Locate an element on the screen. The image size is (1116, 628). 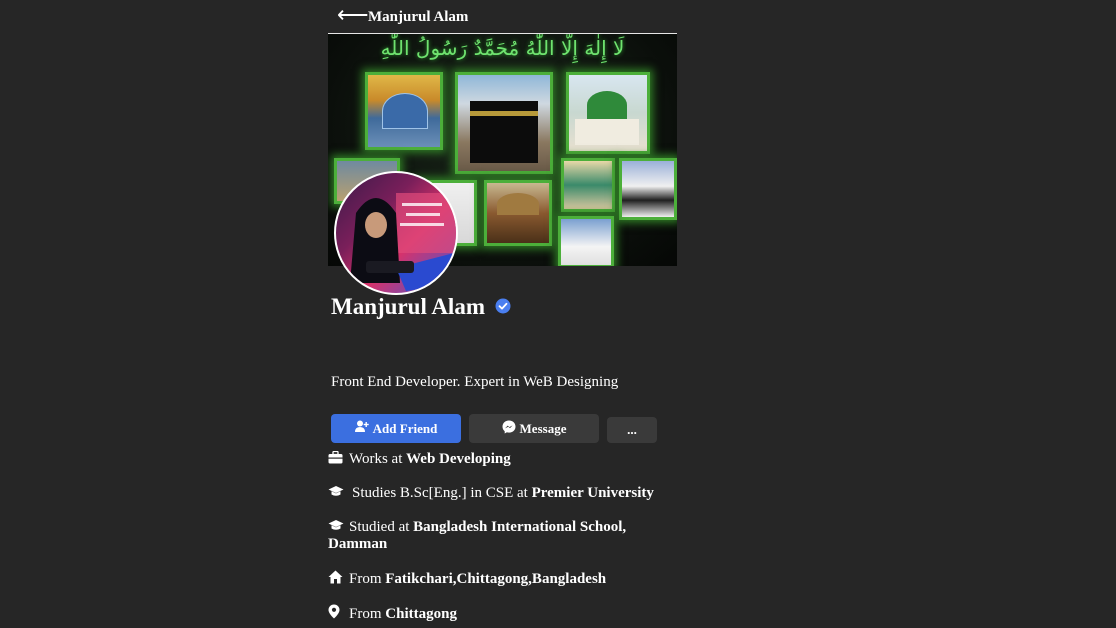
cover-tile-shrine is located at coordinates (518, 213).